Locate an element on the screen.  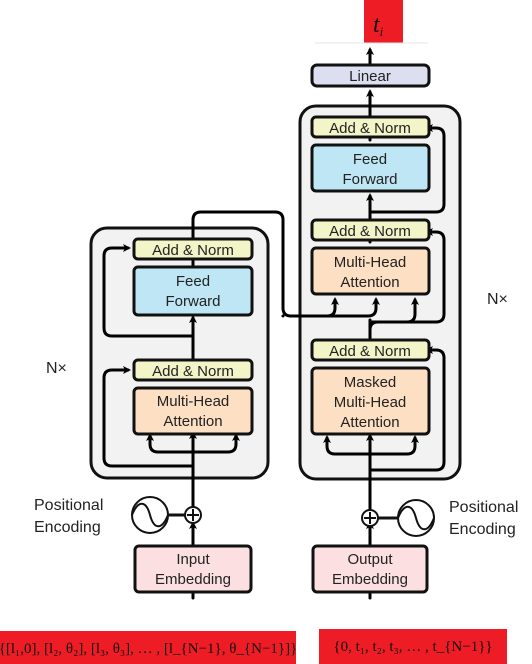
decoder-add-norm-top: Add & Norm is located at coordinates (370, 127).